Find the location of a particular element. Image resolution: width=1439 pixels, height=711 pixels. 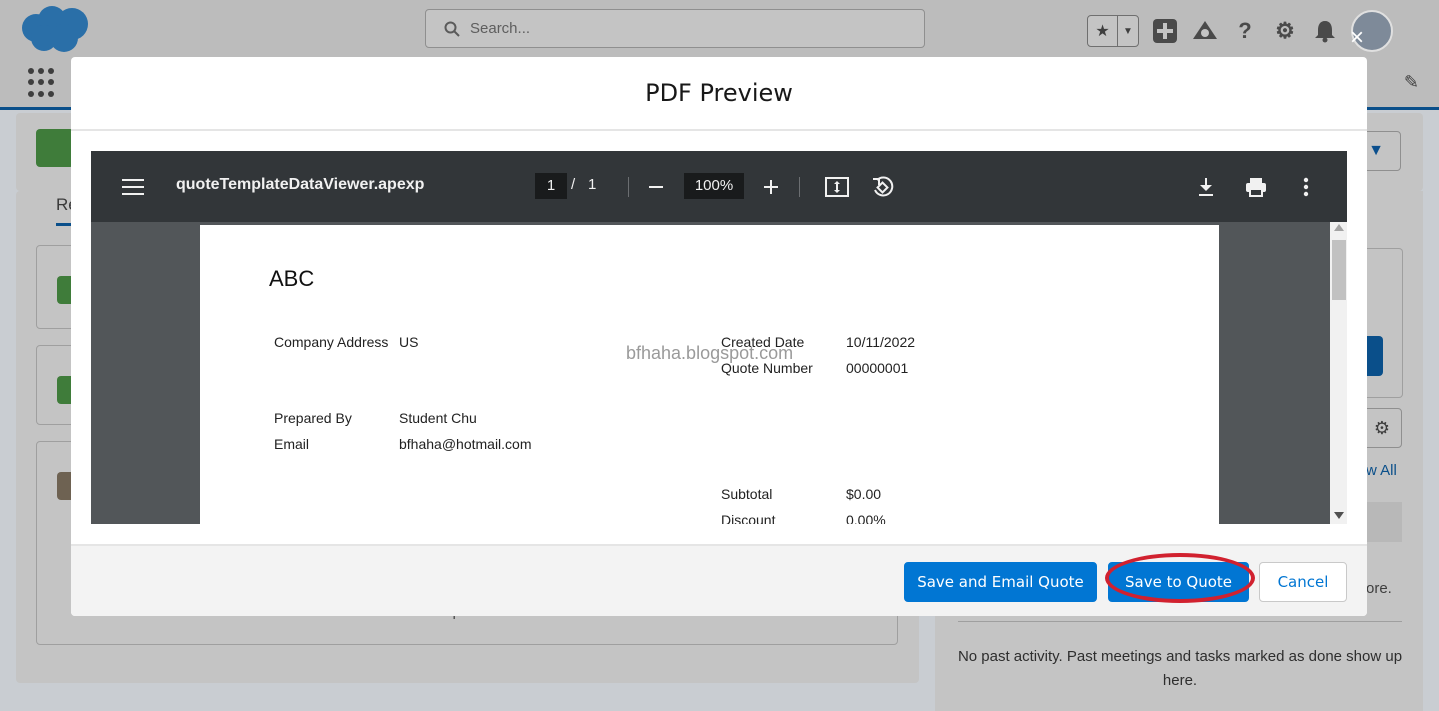

discount-label: Discount is located at coordinates (748, 518).